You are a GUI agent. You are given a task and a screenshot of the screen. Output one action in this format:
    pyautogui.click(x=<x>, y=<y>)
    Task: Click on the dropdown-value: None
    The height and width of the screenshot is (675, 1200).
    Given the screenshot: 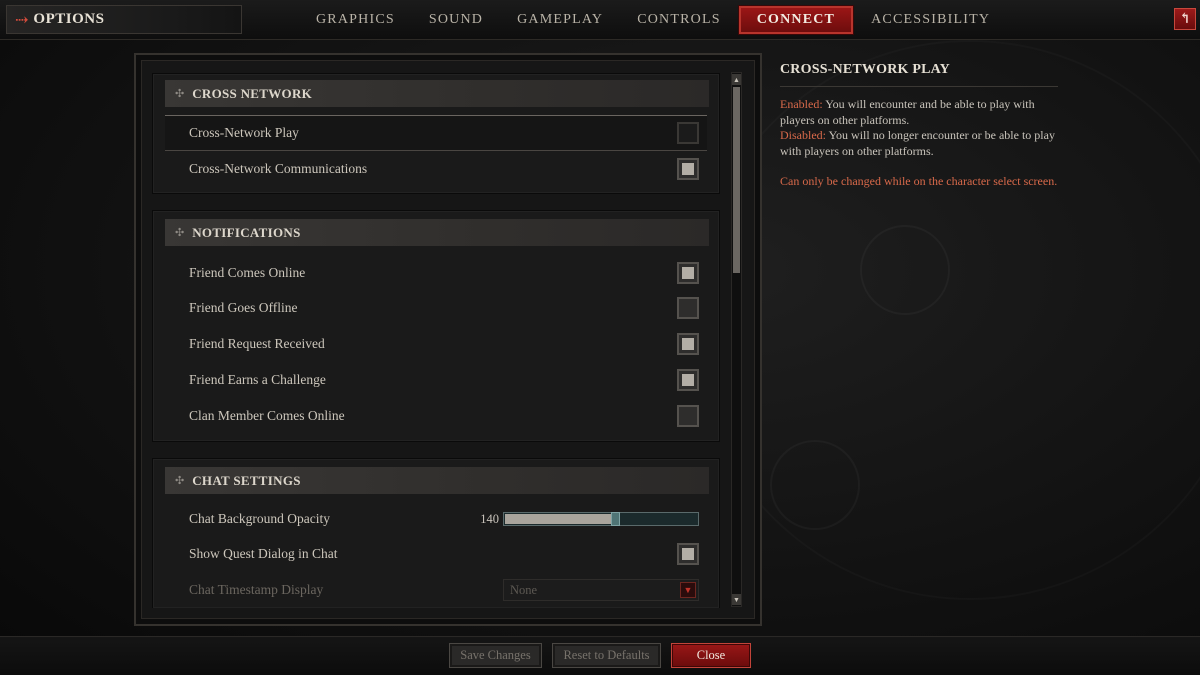 What is the action you would take?
    pyautogui.click(x=524, y=589)
    